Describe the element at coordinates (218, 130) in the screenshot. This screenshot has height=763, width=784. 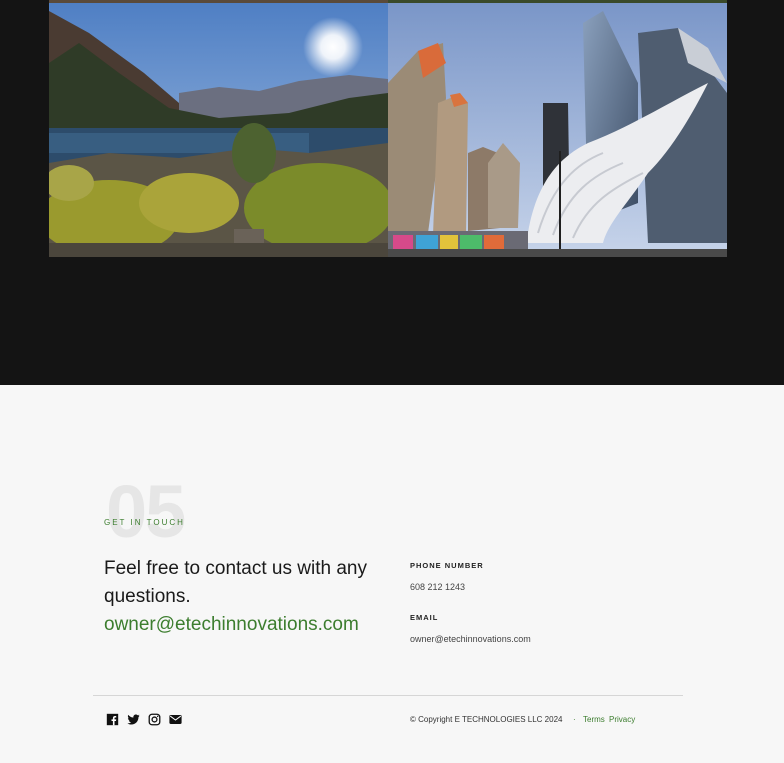
I see `lake-photo` at that location.